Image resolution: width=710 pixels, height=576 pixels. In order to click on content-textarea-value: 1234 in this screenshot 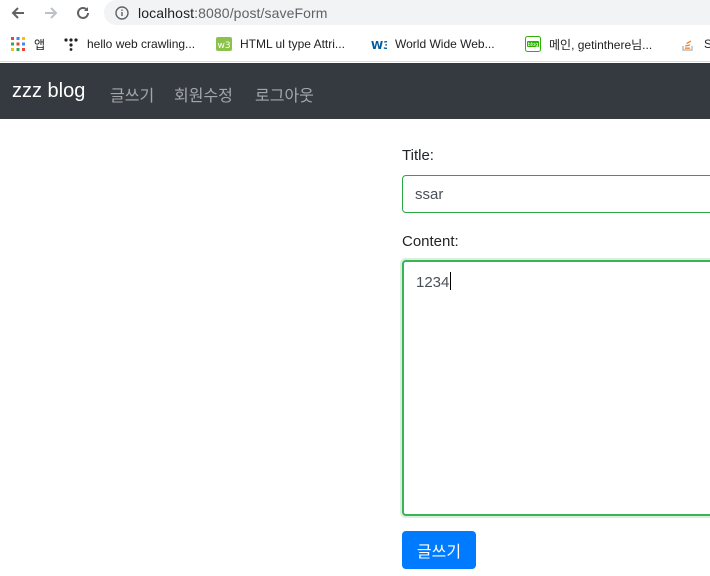, I will do `click(433, 282)`.